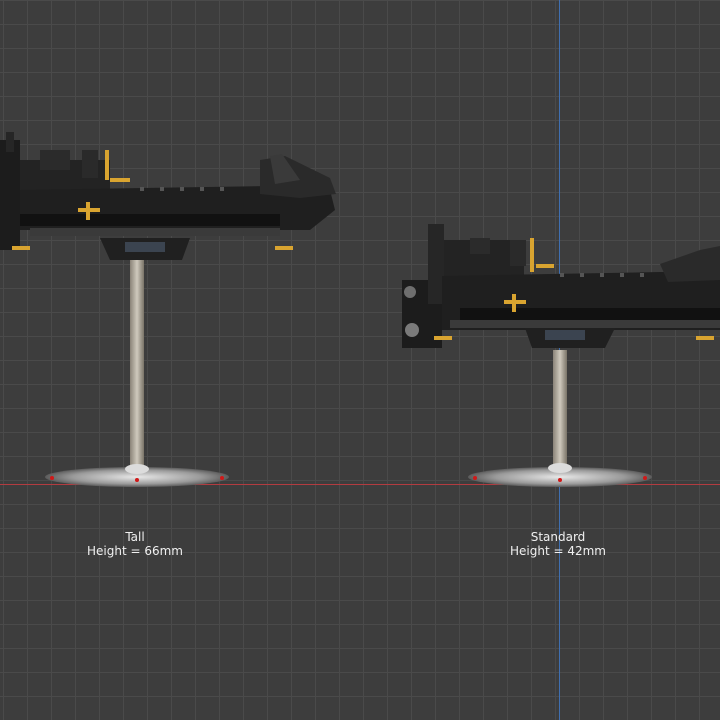 This screenshot has height=720, width=720. I want to click on tall-model-label: Tall Height = 66mm, so click(135, 544).